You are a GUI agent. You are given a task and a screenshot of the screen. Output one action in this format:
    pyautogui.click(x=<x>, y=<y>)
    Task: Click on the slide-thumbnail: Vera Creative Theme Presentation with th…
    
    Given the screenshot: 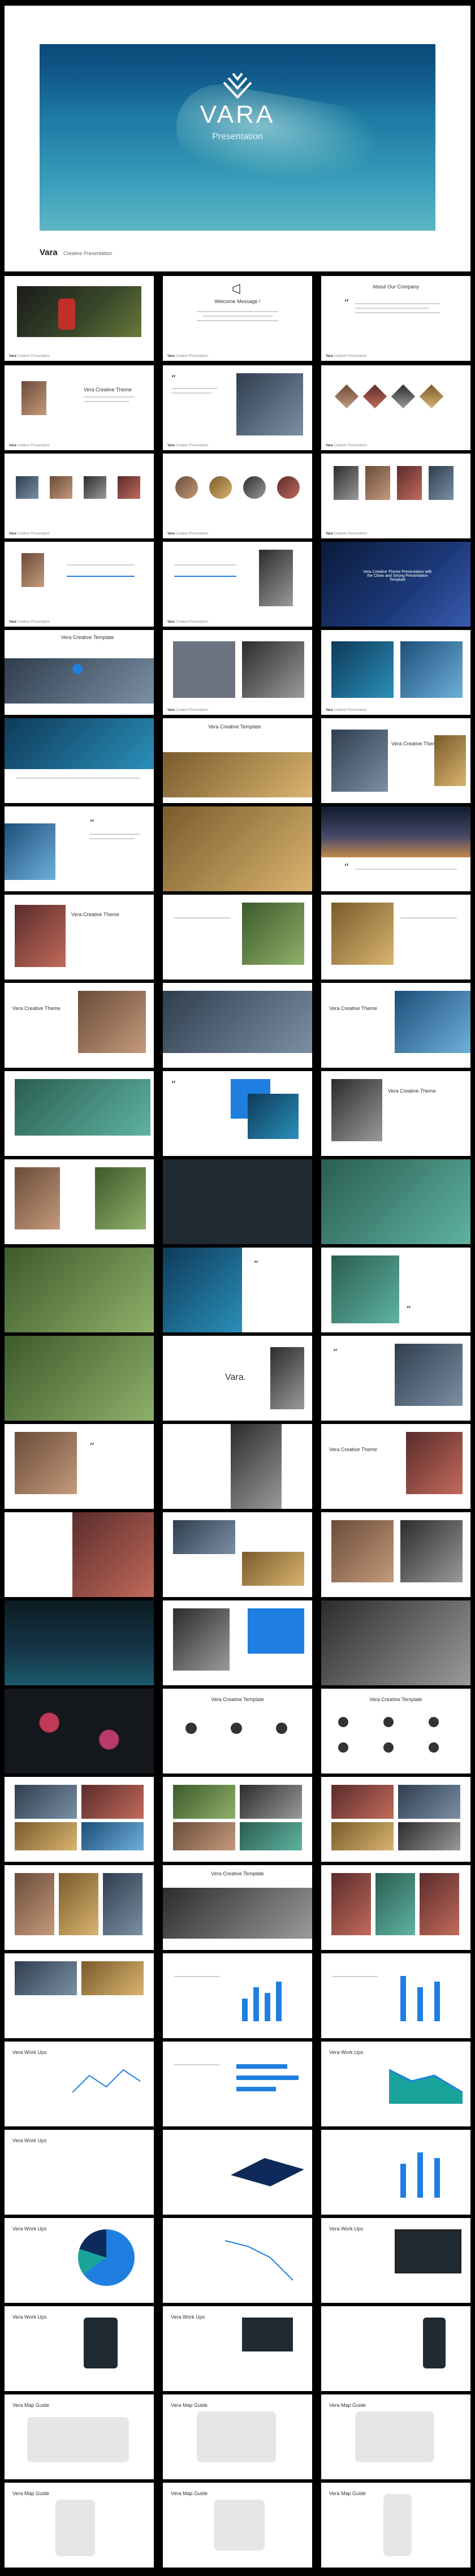 What is the action you would take?
    pyautogui.click(x=395, y=584)
    